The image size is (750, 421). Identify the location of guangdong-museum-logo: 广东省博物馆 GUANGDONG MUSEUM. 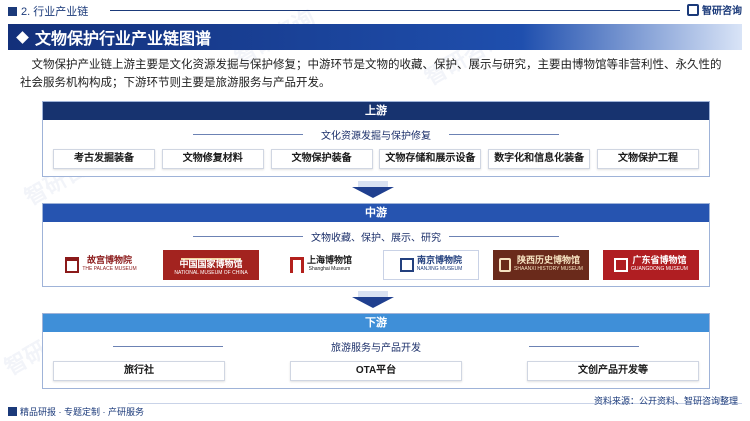
(651, 265).